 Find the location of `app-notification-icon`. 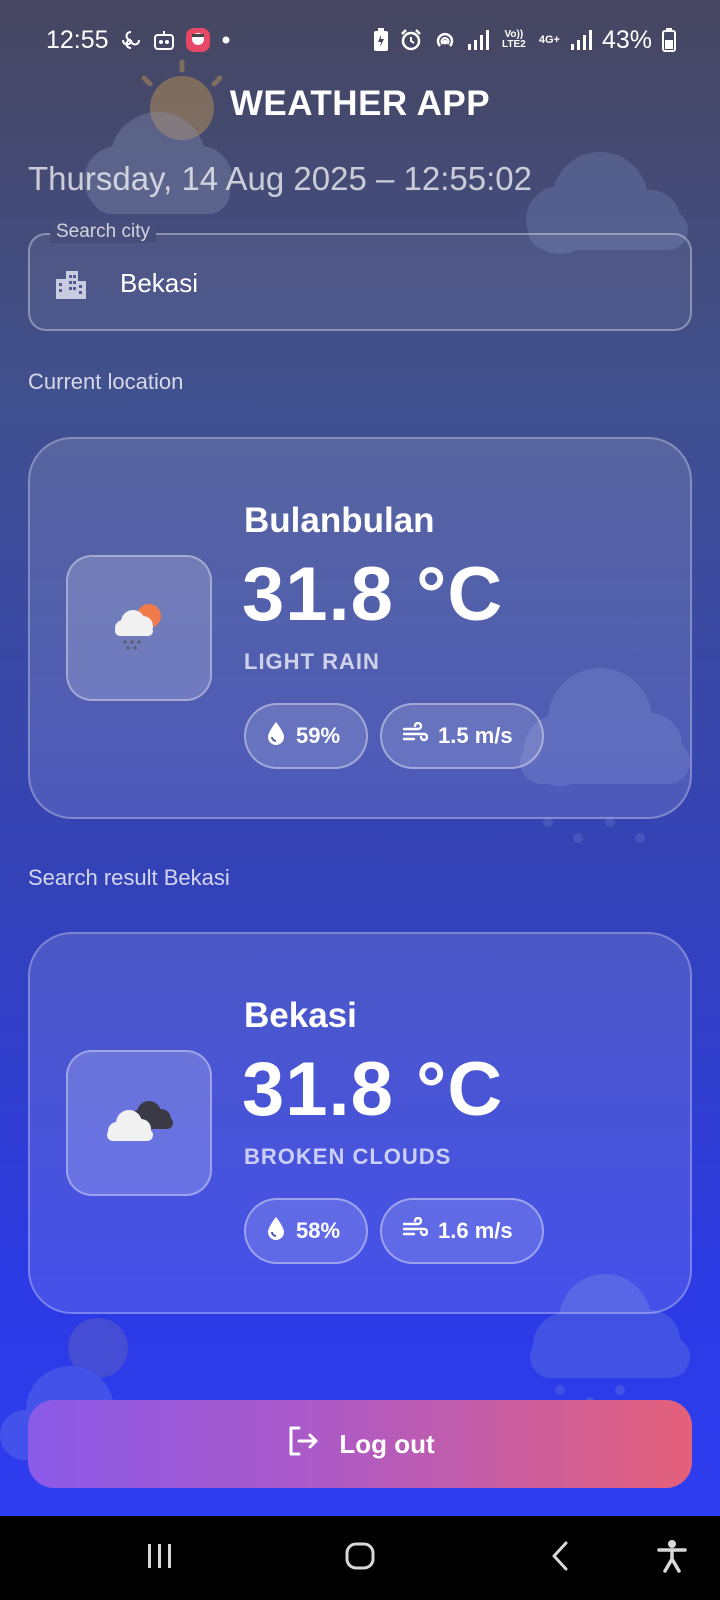

app-notification-icon is located at coordinates (198, 40).